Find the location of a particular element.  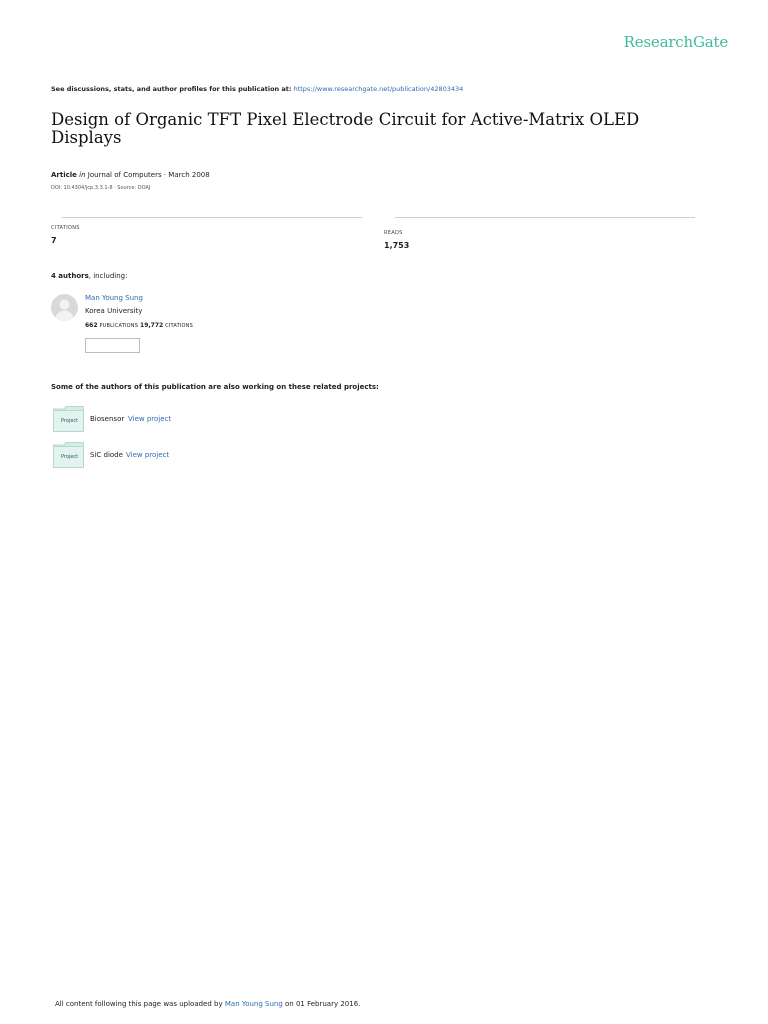

author-stats: 662 PUBLICATIONS 19,772 CITATIONS is located at coordinates (139, 325).